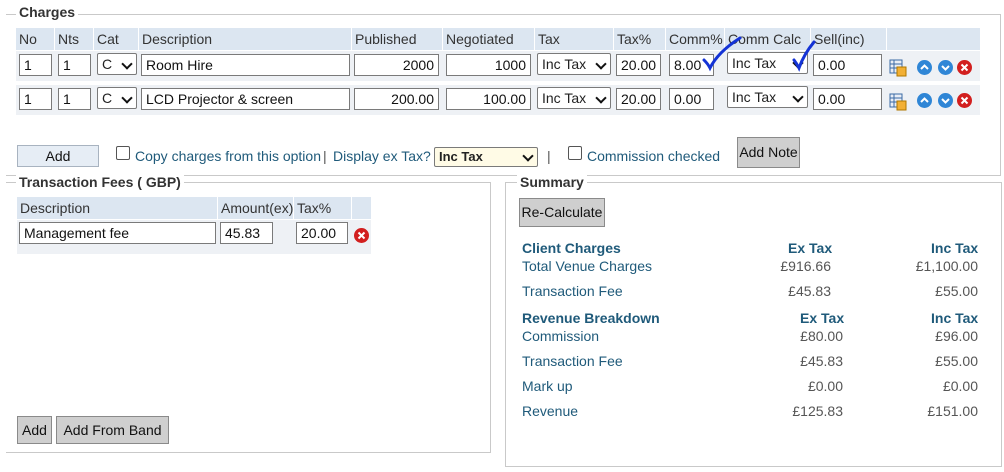 The image size is (1004, 472). What do you see at coordinates (754, 97) in the screenshot?
I see `charge-comm-calc-value: Inc Tax` at bounding box center [754, 97].